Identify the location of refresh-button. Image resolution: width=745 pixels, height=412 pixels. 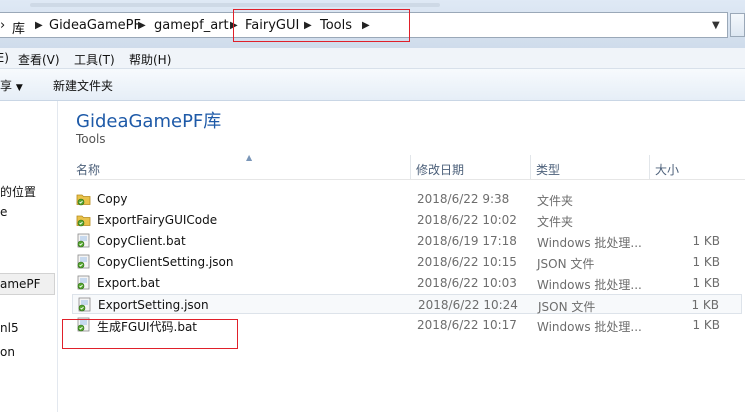
(737, 25).